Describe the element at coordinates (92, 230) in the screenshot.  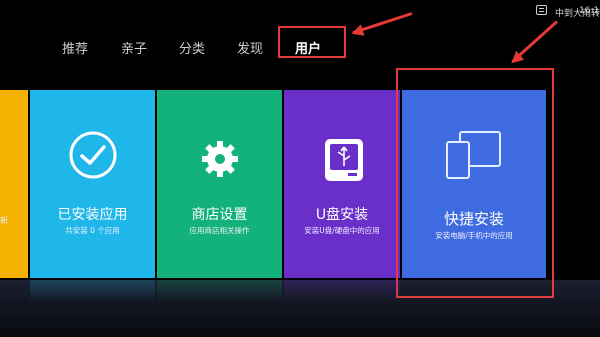
I see `tile-subtitle: 共安装 0 个应用` at that location.